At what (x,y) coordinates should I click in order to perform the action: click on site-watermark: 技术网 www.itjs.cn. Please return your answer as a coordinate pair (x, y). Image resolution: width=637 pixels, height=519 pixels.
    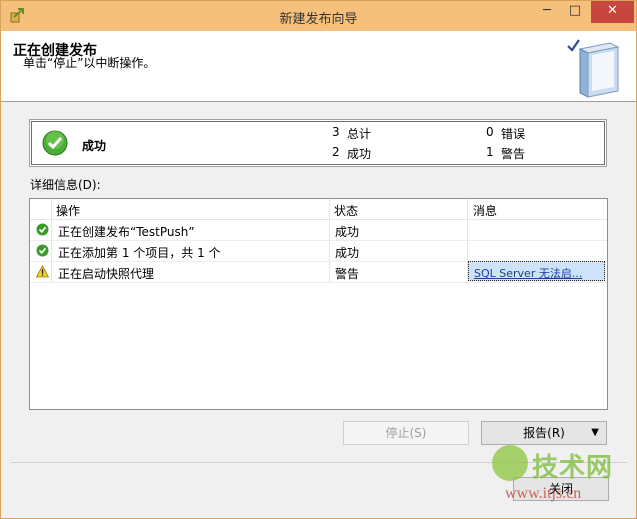
    Looking at the image, I should click on (557, 476).